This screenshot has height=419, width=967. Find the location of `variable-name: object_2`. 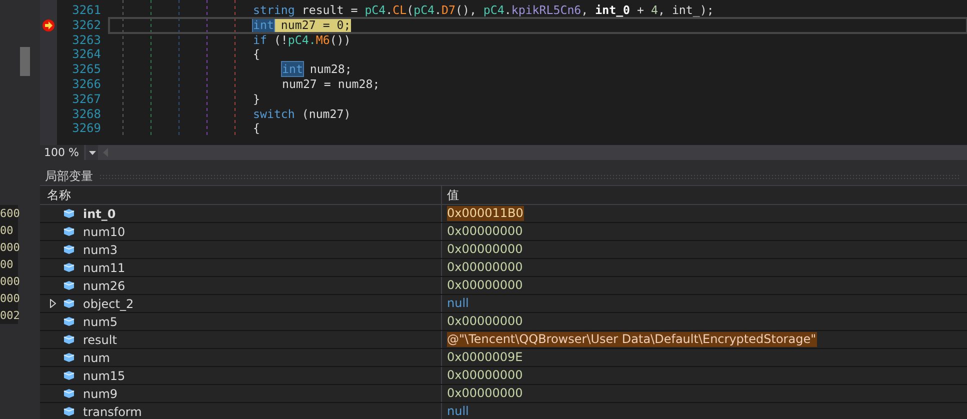

variable-name: object_2 is located at coordinates (108, 303).